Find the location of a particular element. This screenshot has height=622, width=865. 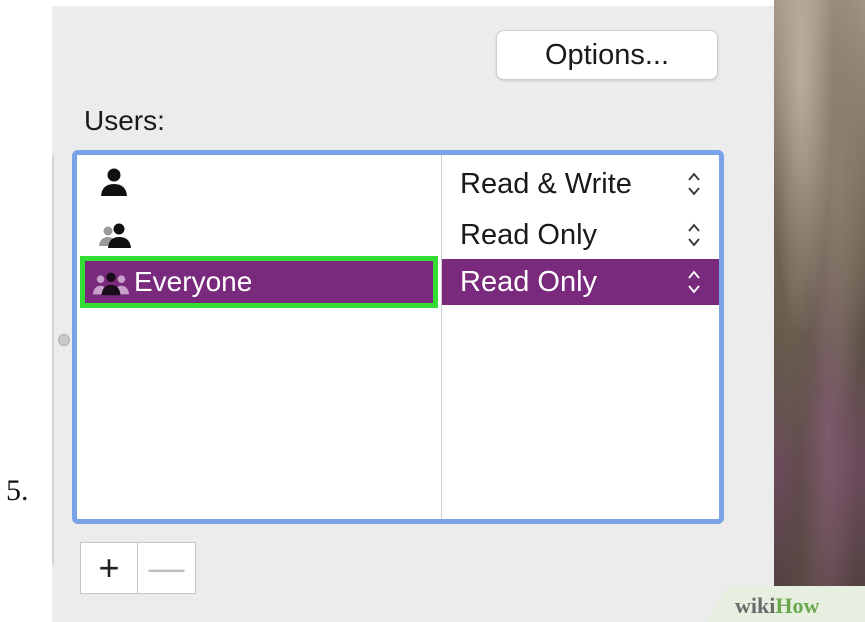

permission-select: Read & Write is located at coordinates (580, 184).